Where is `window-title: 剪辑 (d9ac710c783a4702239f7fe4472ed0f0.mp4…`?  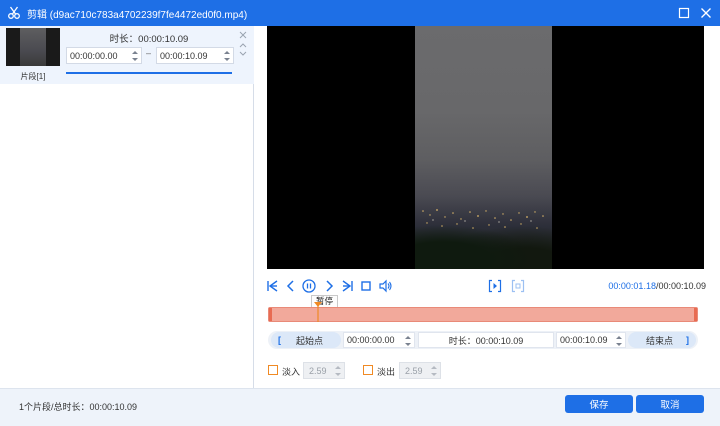 window-title: 剪辑 (d9ac710c783a4702239f7fe4472ed0f0.mp4… is located at coordinates (137, 15).